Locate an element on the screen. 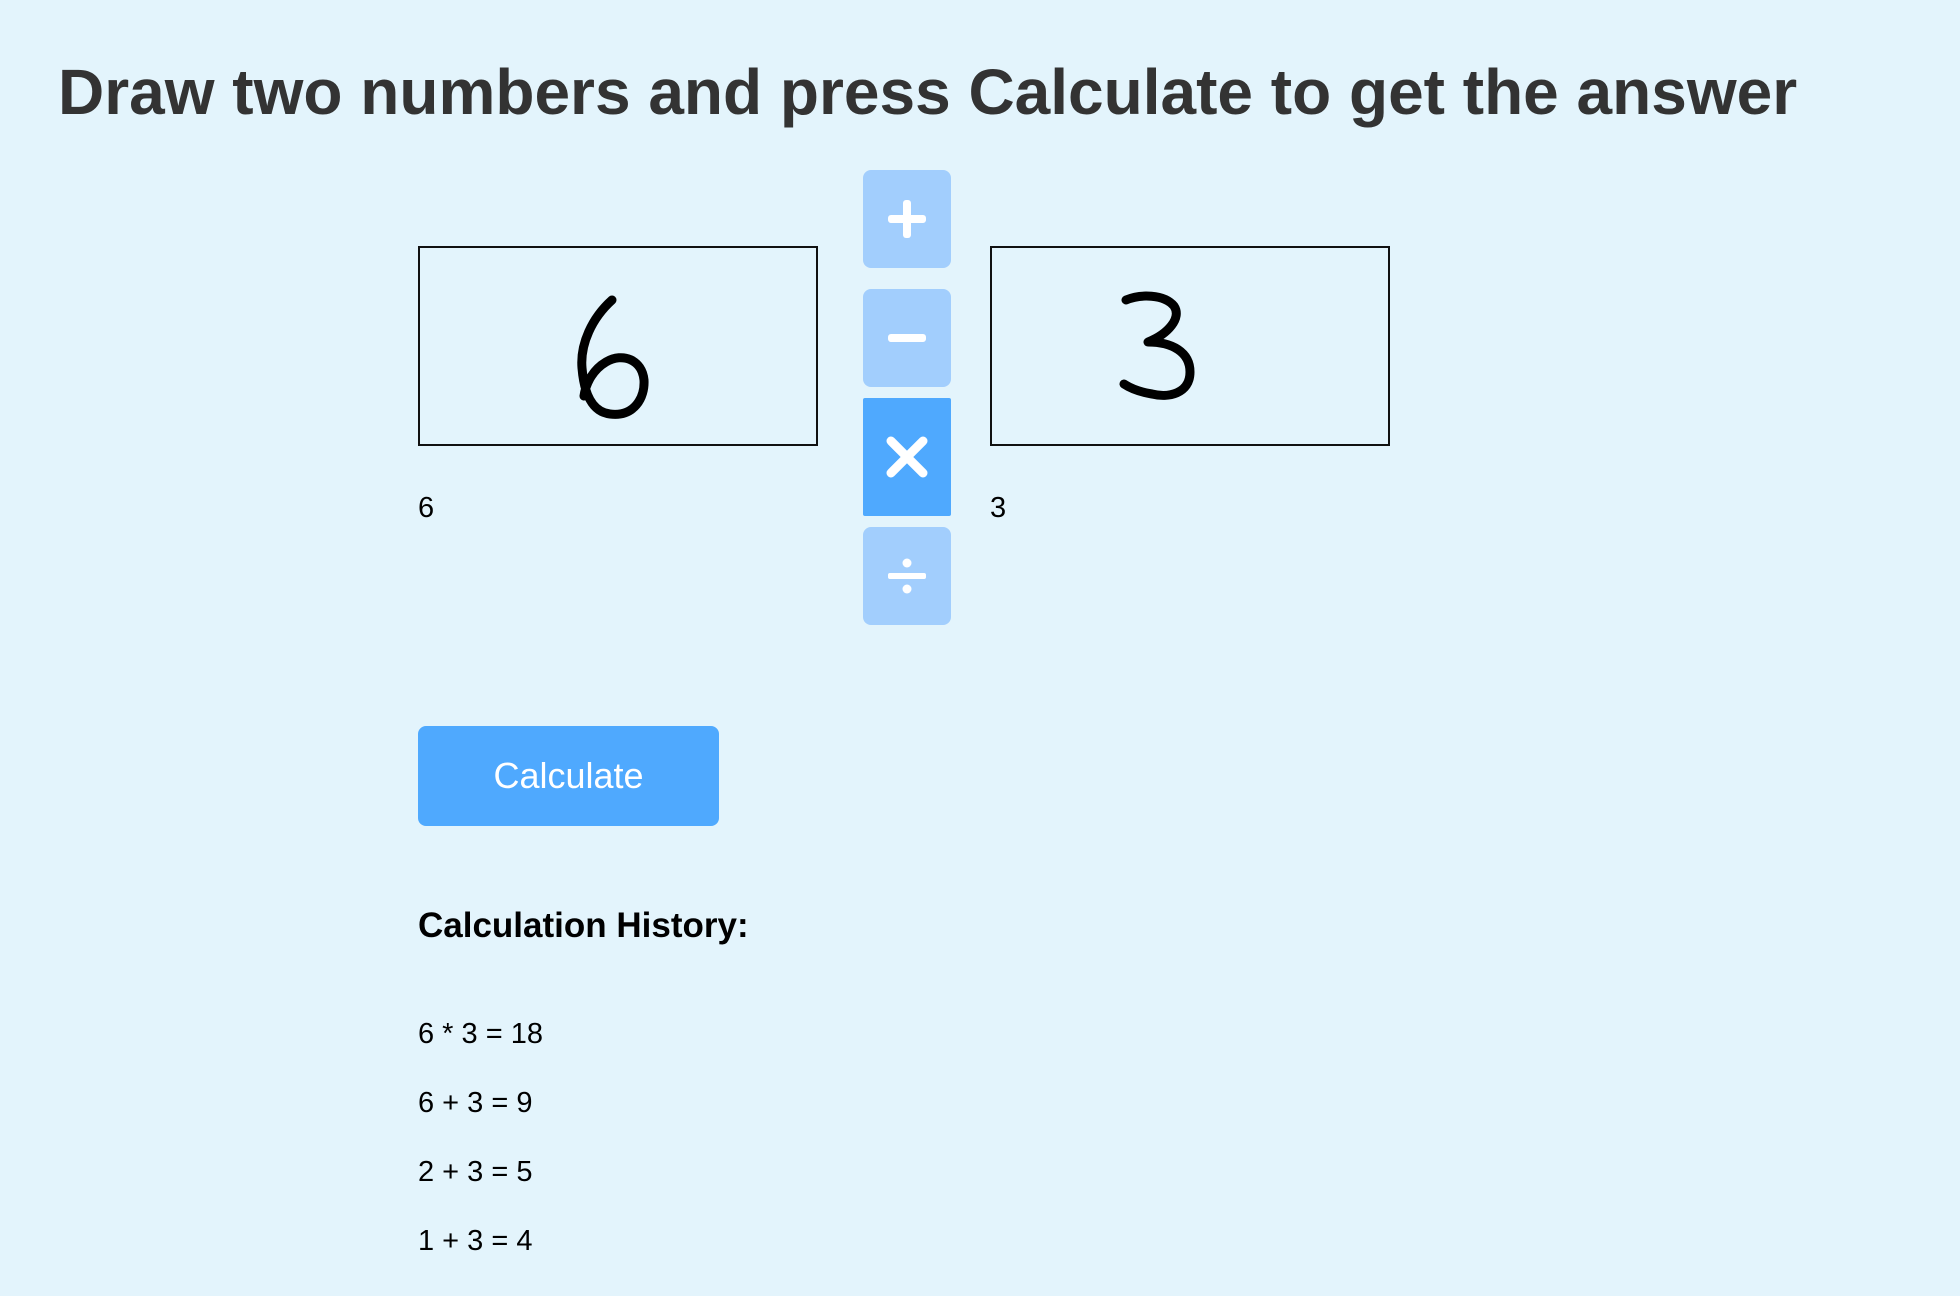 The width and height of the screenshot is (1960, 1296). history-item: 2 + 3 = 5 is located at coordinates (475, 1172).